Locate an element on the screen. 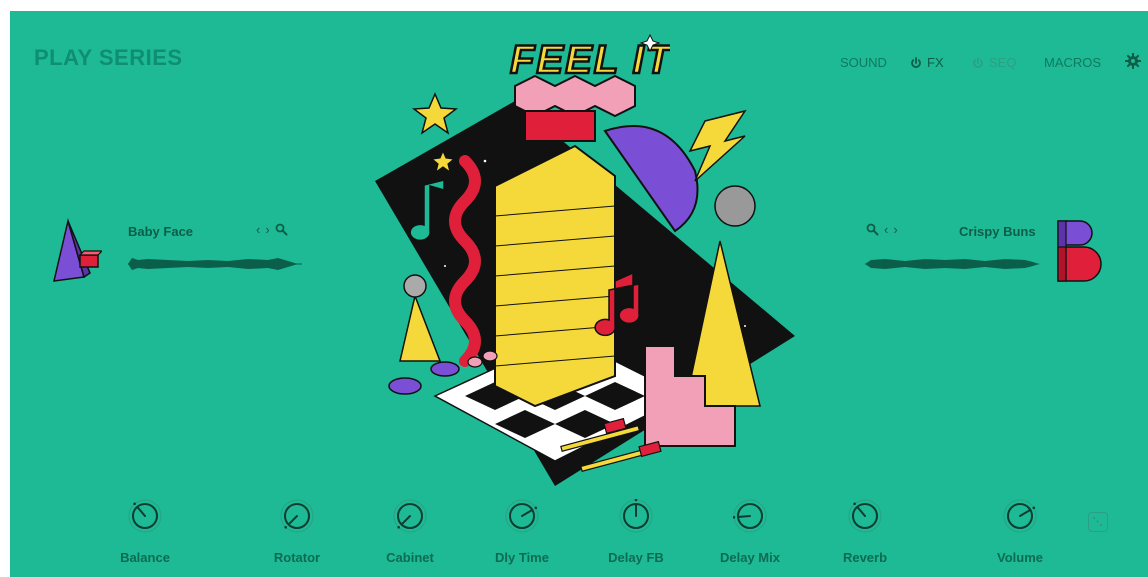 The image size is (1148, 577). layer-b-tools: ‹ › is located at coordinates (882, 229).